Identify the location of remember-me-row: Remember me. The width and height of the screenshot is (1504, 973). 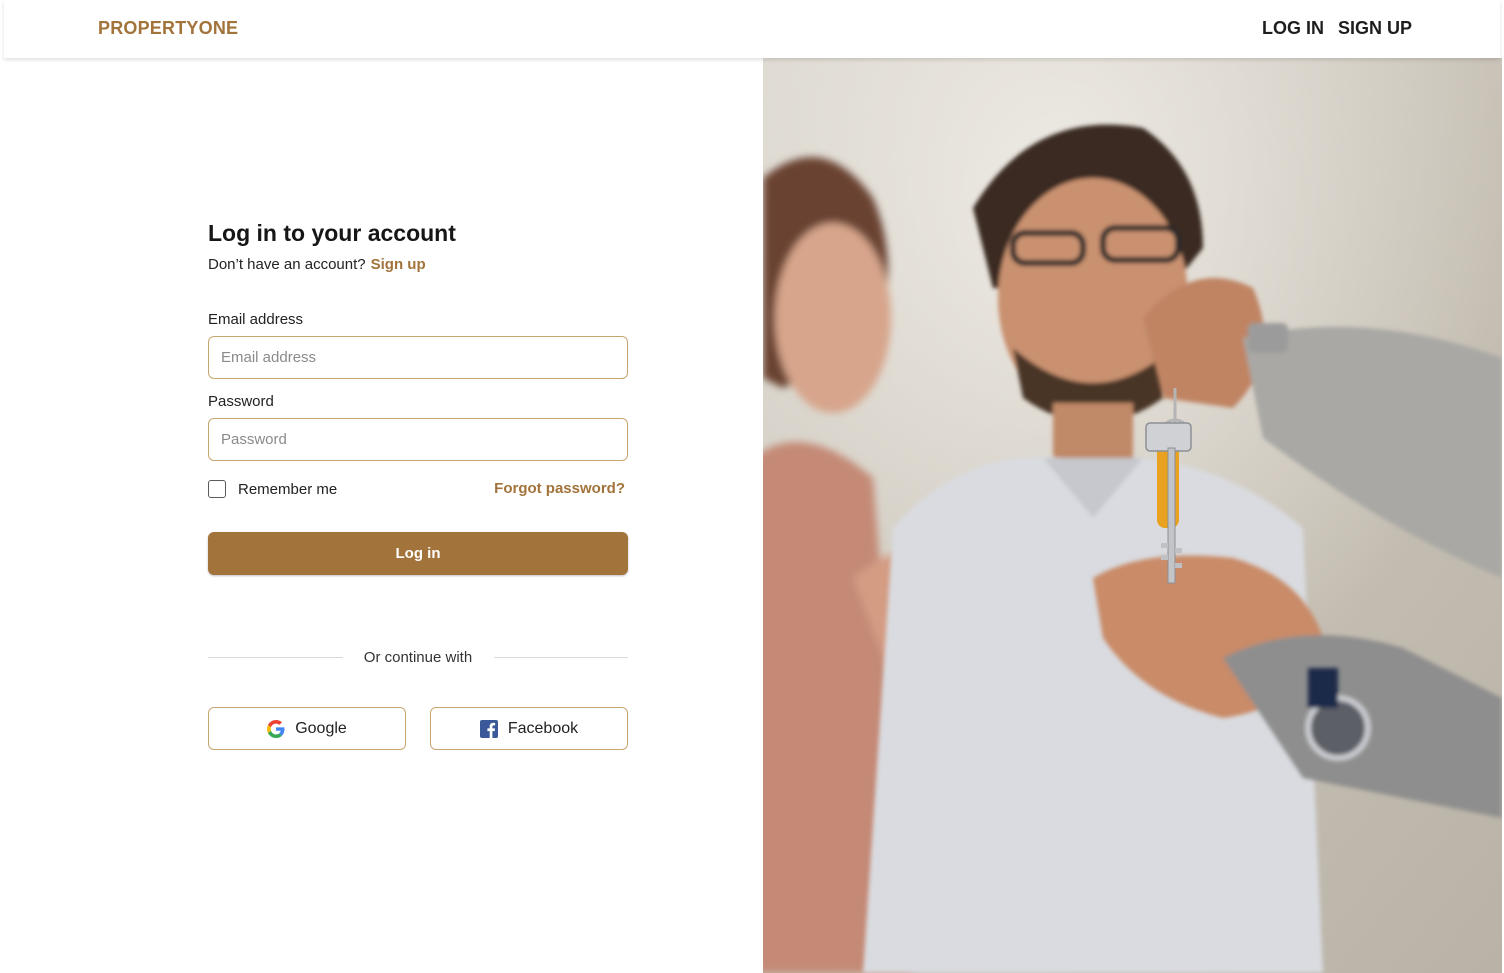
(272, 489).